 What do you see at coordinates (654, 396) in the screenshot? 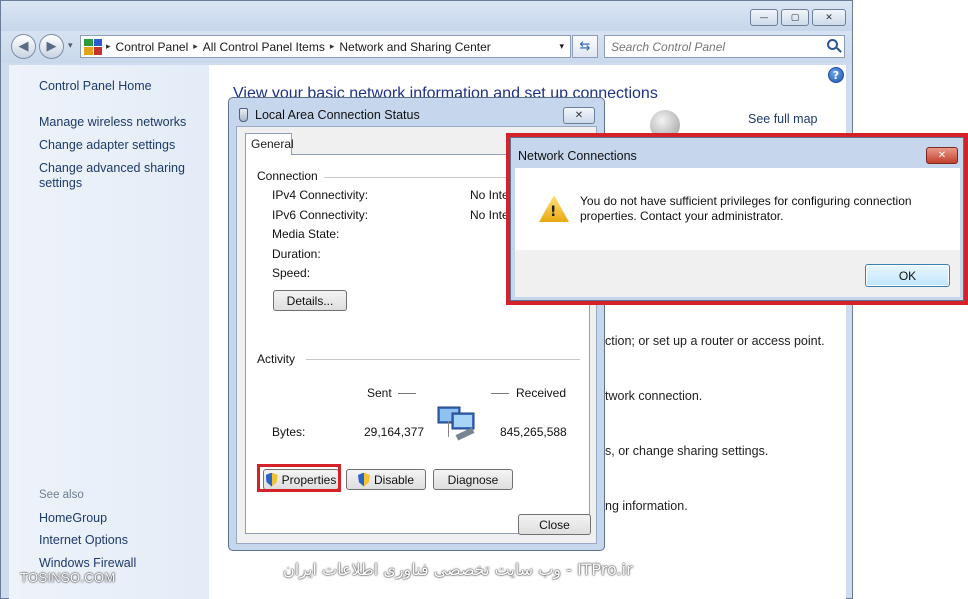
I see `connect-network-text: twork connection.` at bounding box center [654, 396].